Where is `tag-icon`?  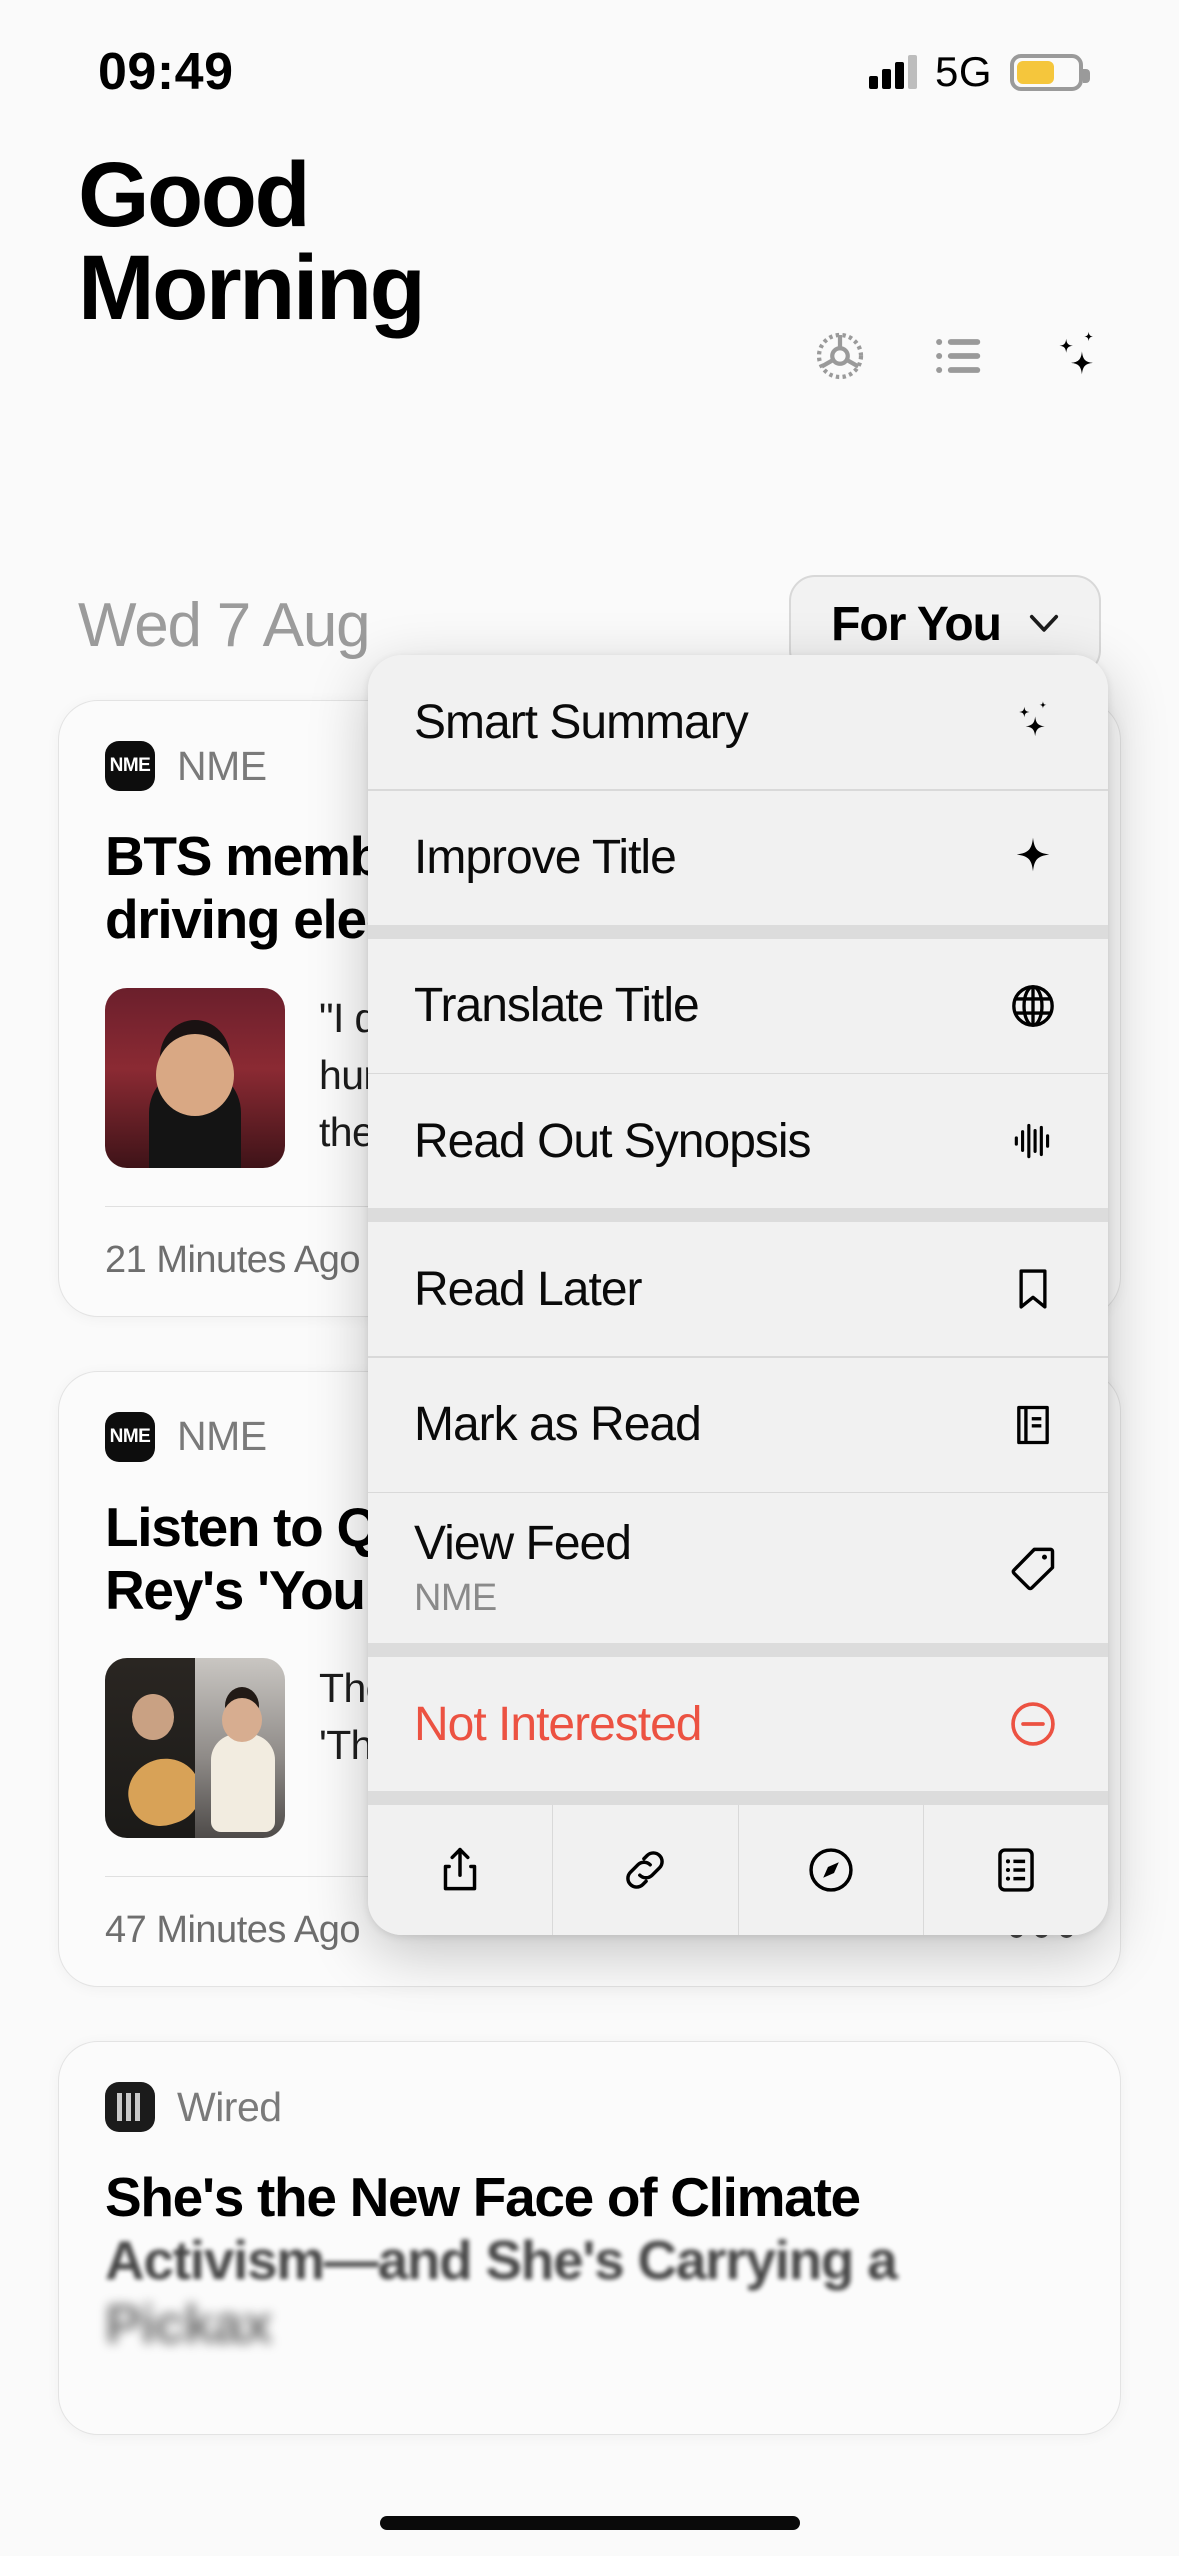 tag-icon is located at coordinates (1033, 1568).